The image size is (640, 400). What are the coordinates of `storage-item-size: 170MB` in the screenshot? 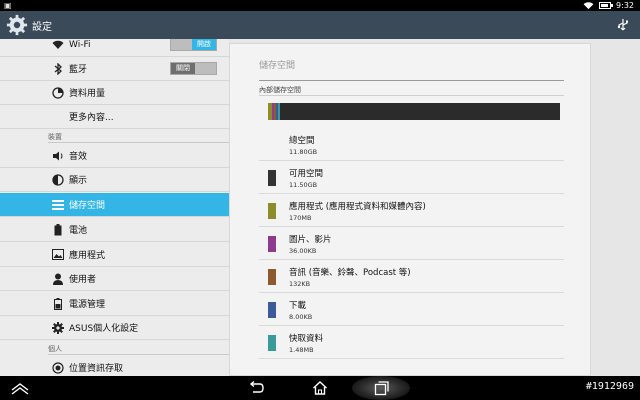 It's located at (300, 218).